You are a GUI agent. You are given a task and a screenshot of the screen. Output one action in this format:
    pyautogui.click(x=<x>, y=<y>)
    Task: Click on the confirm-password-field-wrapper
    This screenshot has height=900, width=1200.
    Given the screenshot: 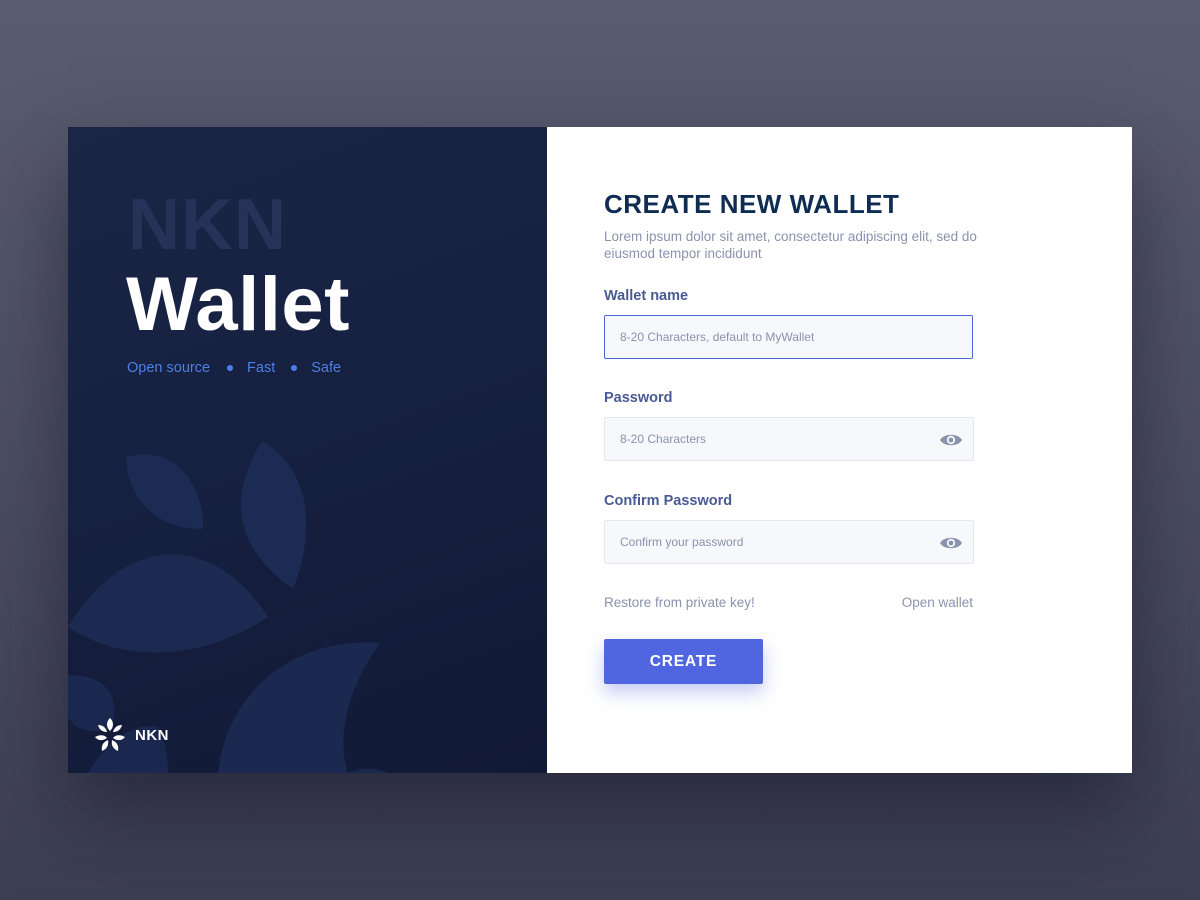 What is the action you would take?
    pyautogui.click(x=789, y=542)
    